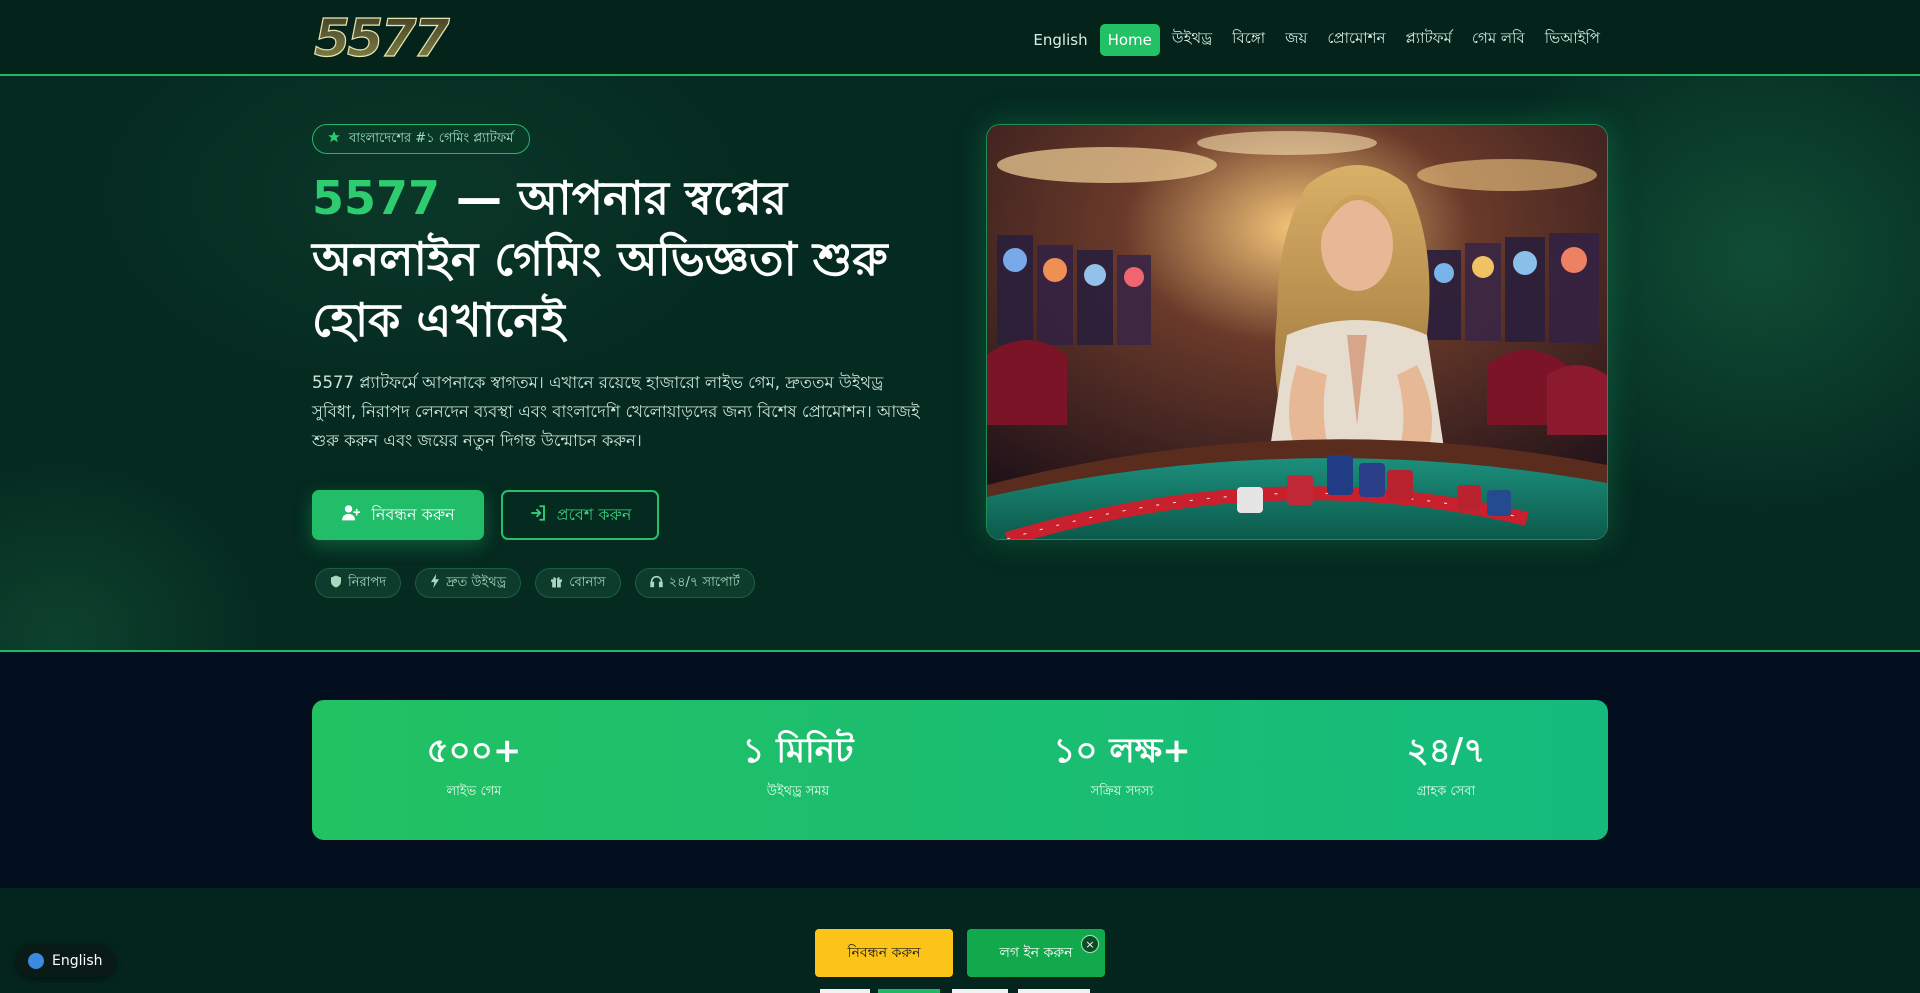  I want to click on hero-casino-image, so click(1297, 332).